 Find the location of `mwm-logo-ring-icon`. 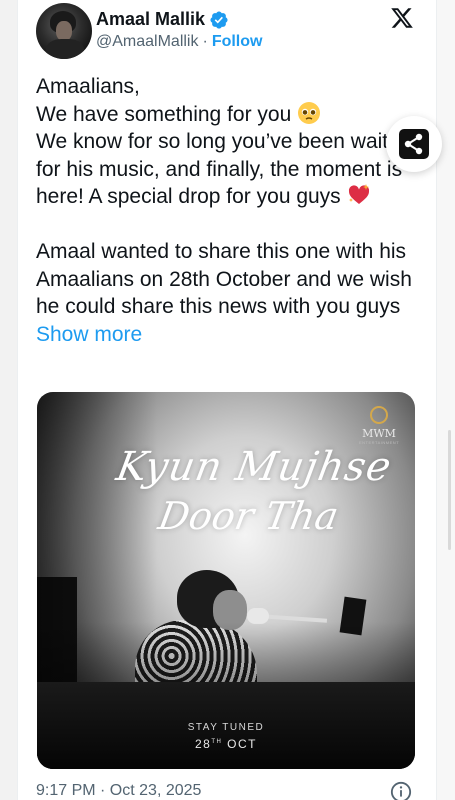

mwm-logo-ring-icon is located at coordinates (379, 415).